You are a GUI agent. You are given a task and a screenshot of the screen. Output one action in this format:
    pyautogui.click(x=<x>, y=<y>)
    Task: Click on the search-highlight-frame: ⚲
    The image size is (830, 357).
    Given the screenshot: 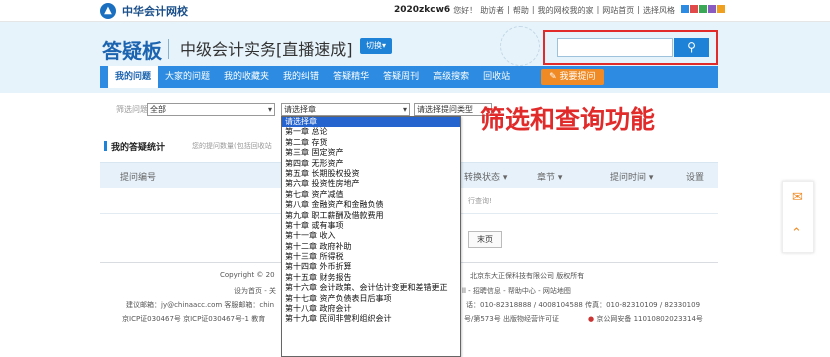 What is the action you would take?
    pyautogui.click(x=630, y=47)
    